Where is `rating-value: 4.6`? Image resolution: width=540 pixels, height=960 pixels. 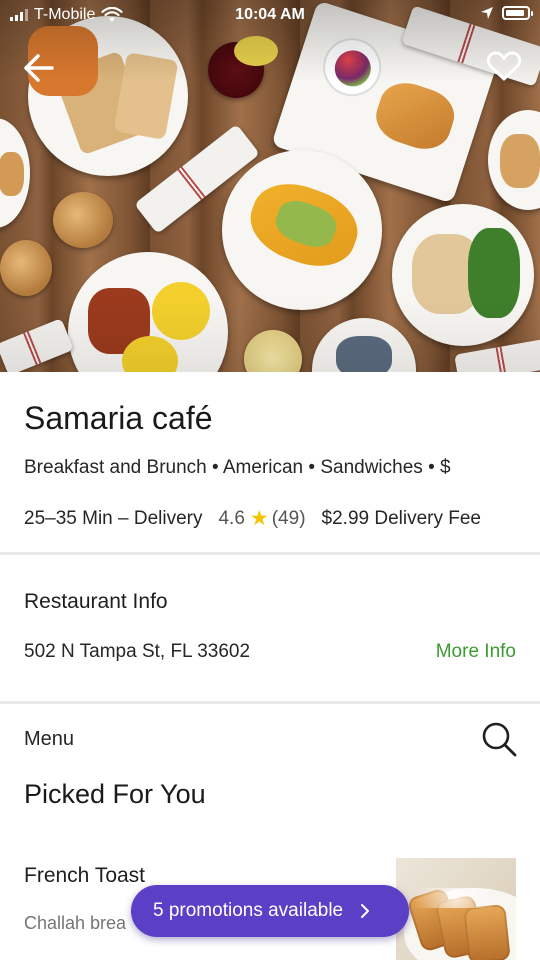
rating-value: 4.6 is located at coordinates (231, 518).